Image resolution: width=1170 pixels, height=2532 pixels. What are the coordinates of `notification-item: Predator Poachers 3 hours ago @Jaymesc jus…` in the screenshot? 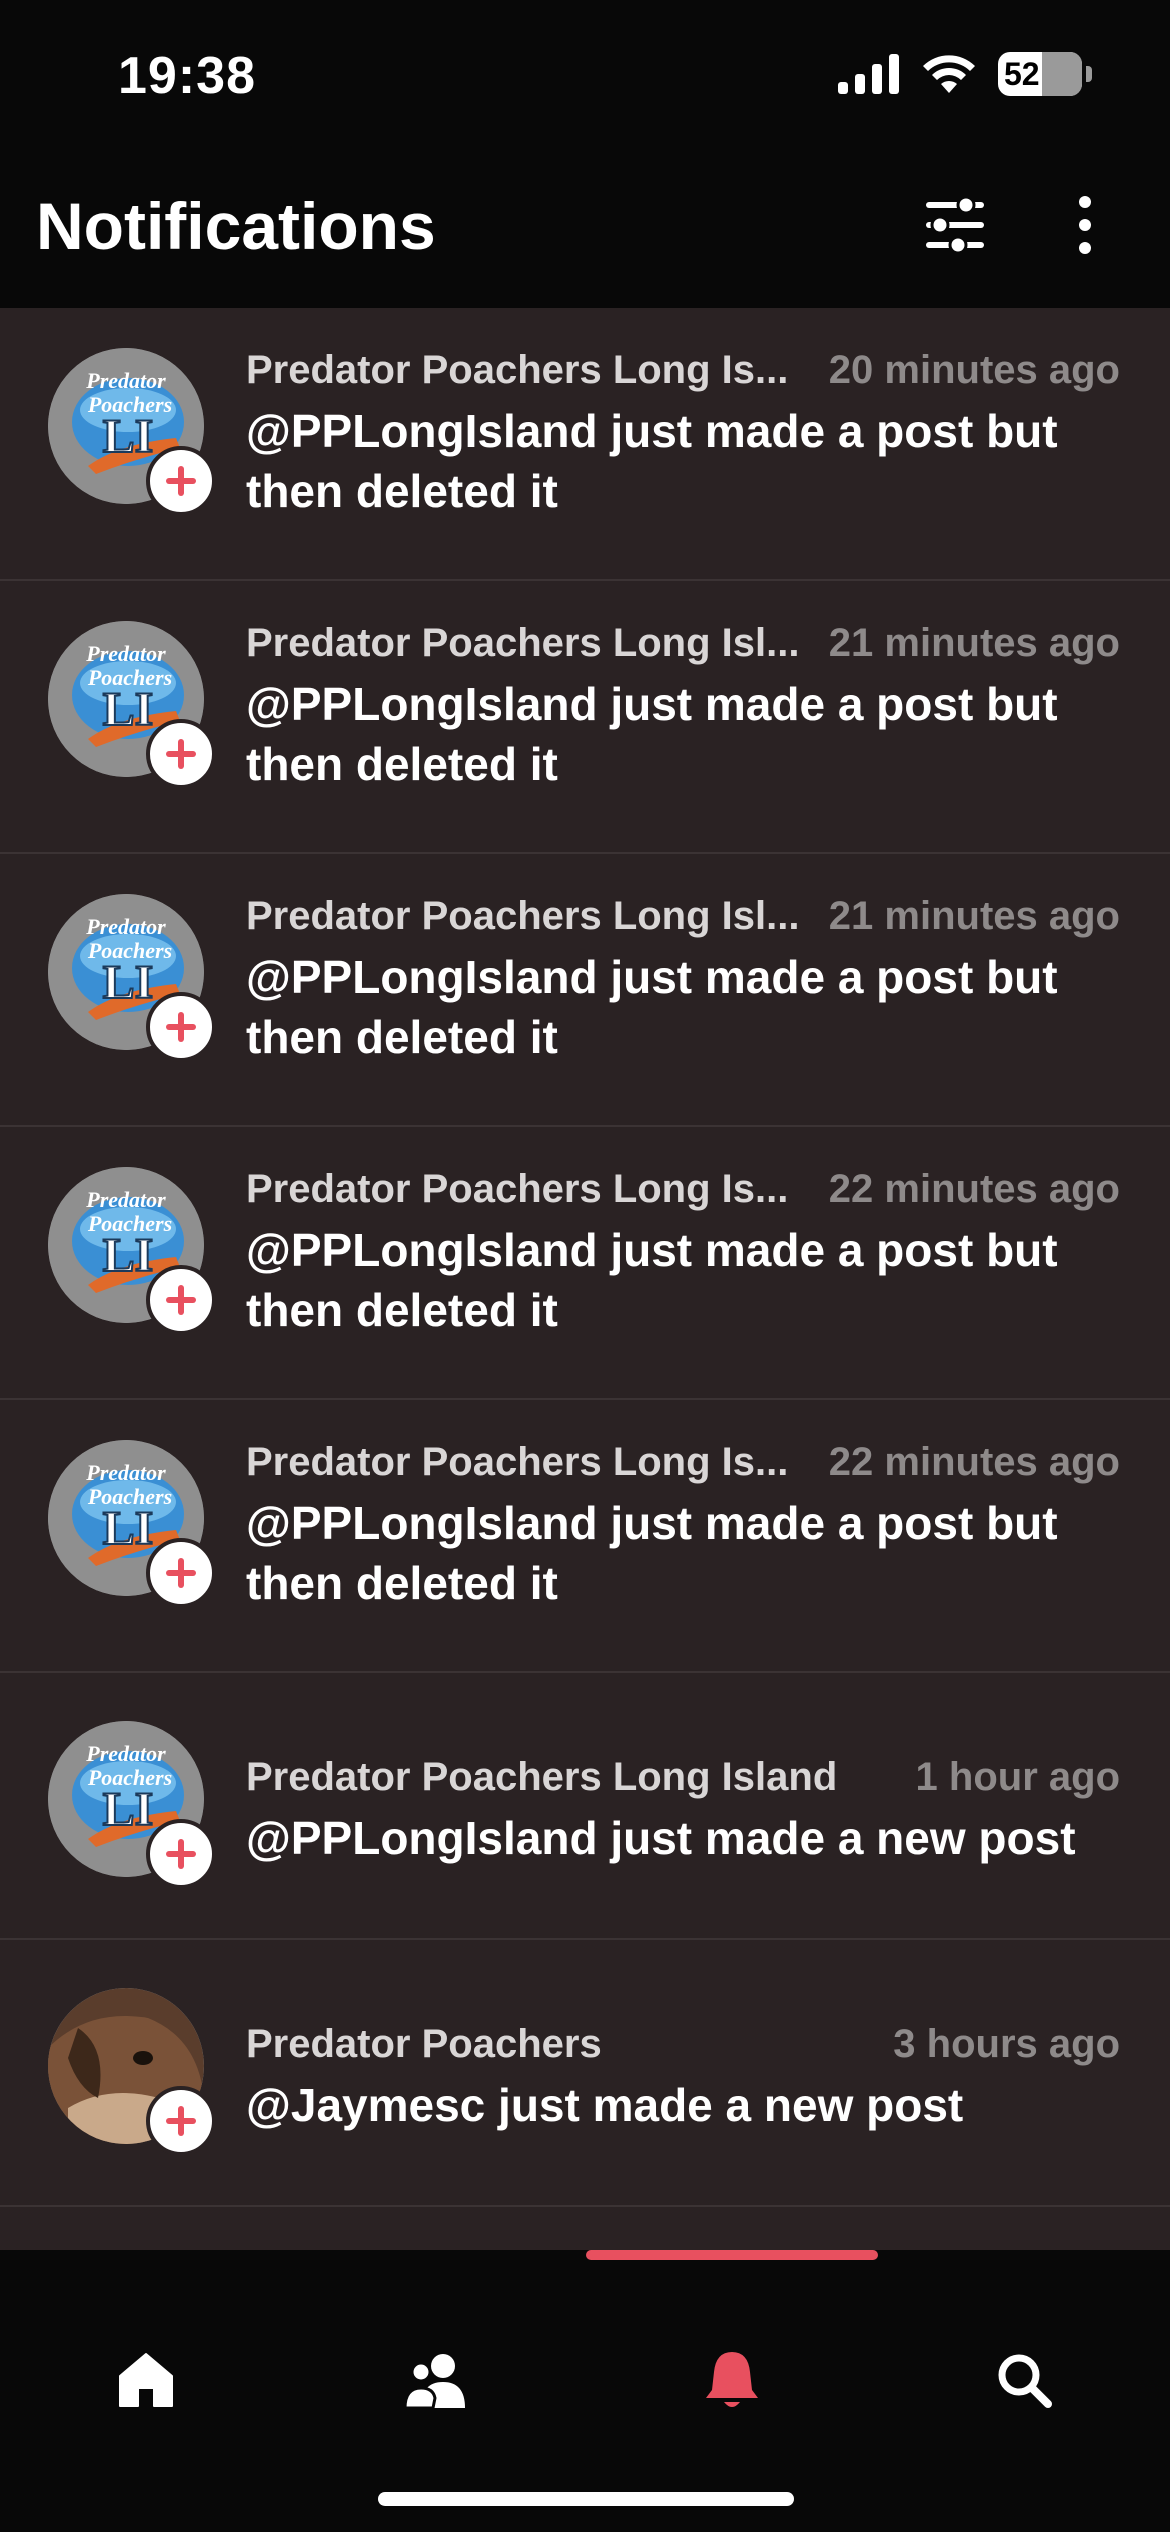 It's located at (585, 2073).